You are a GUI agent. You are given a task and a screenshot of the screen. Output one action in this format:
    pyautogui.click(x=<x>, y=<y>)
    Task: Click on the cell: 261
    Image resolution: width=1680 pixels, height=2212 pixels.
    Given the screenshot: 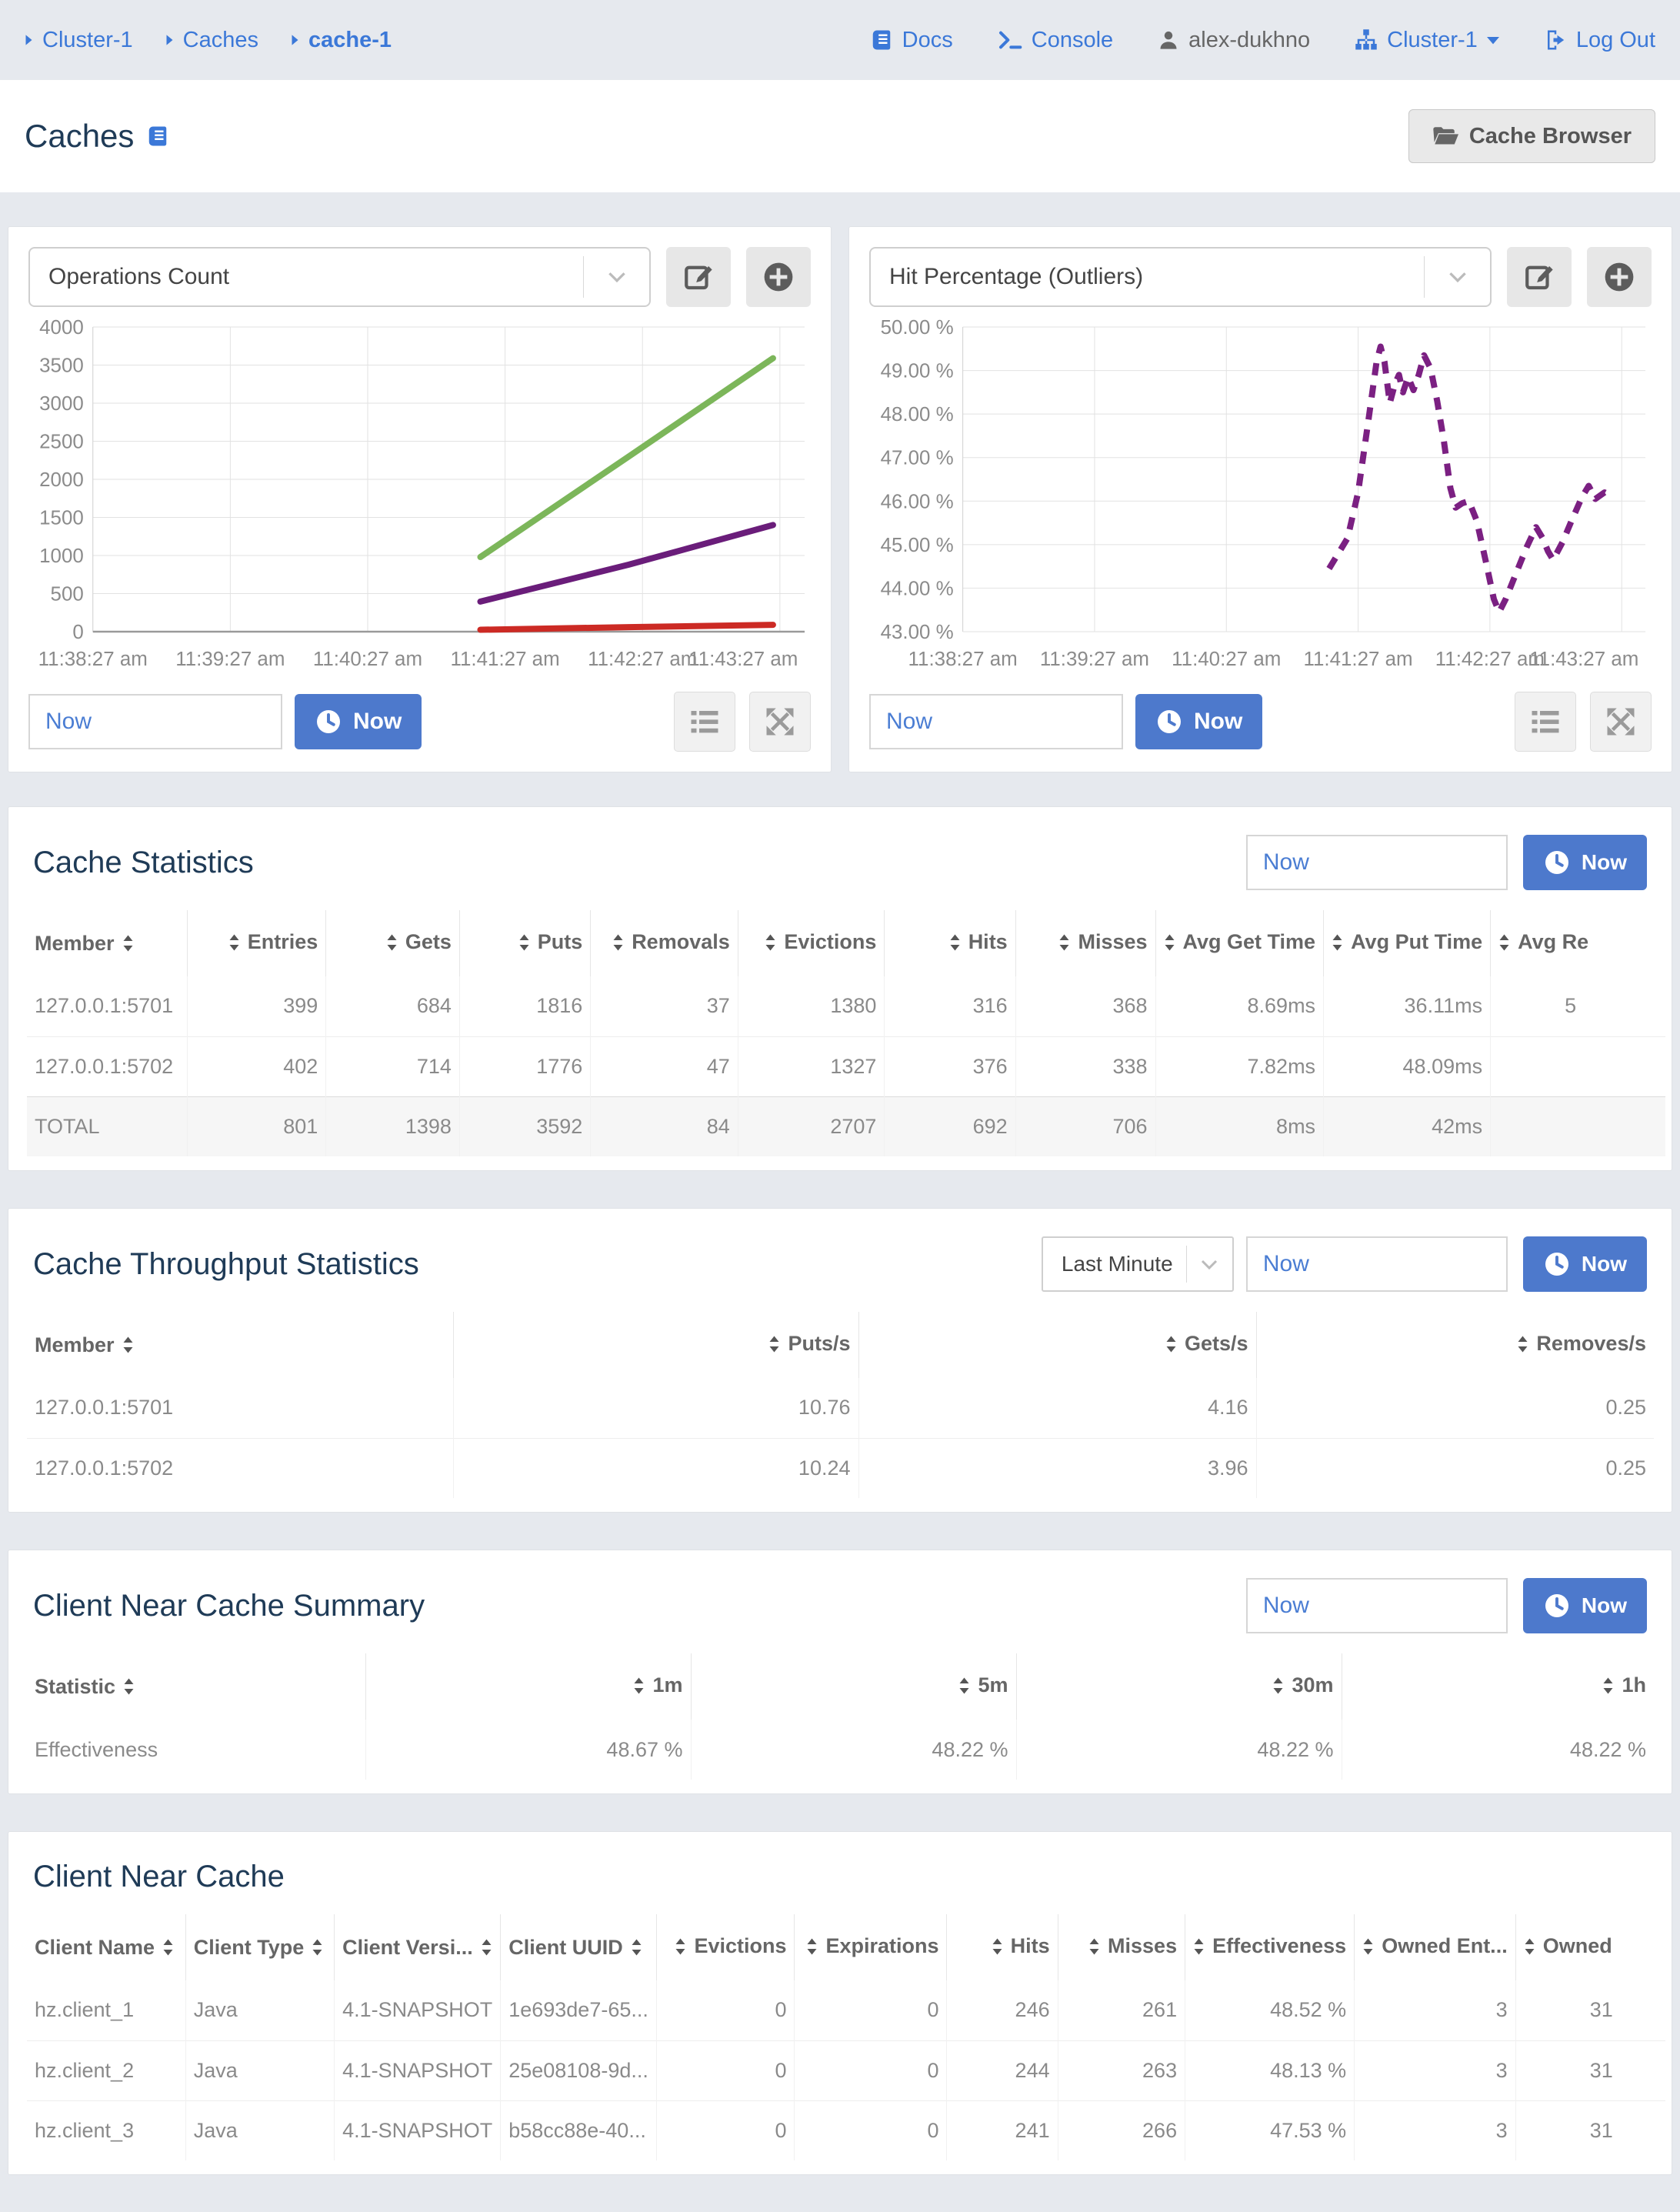 What is the action you would take?
    pyautogui.click(x=1121, y=2010)
    